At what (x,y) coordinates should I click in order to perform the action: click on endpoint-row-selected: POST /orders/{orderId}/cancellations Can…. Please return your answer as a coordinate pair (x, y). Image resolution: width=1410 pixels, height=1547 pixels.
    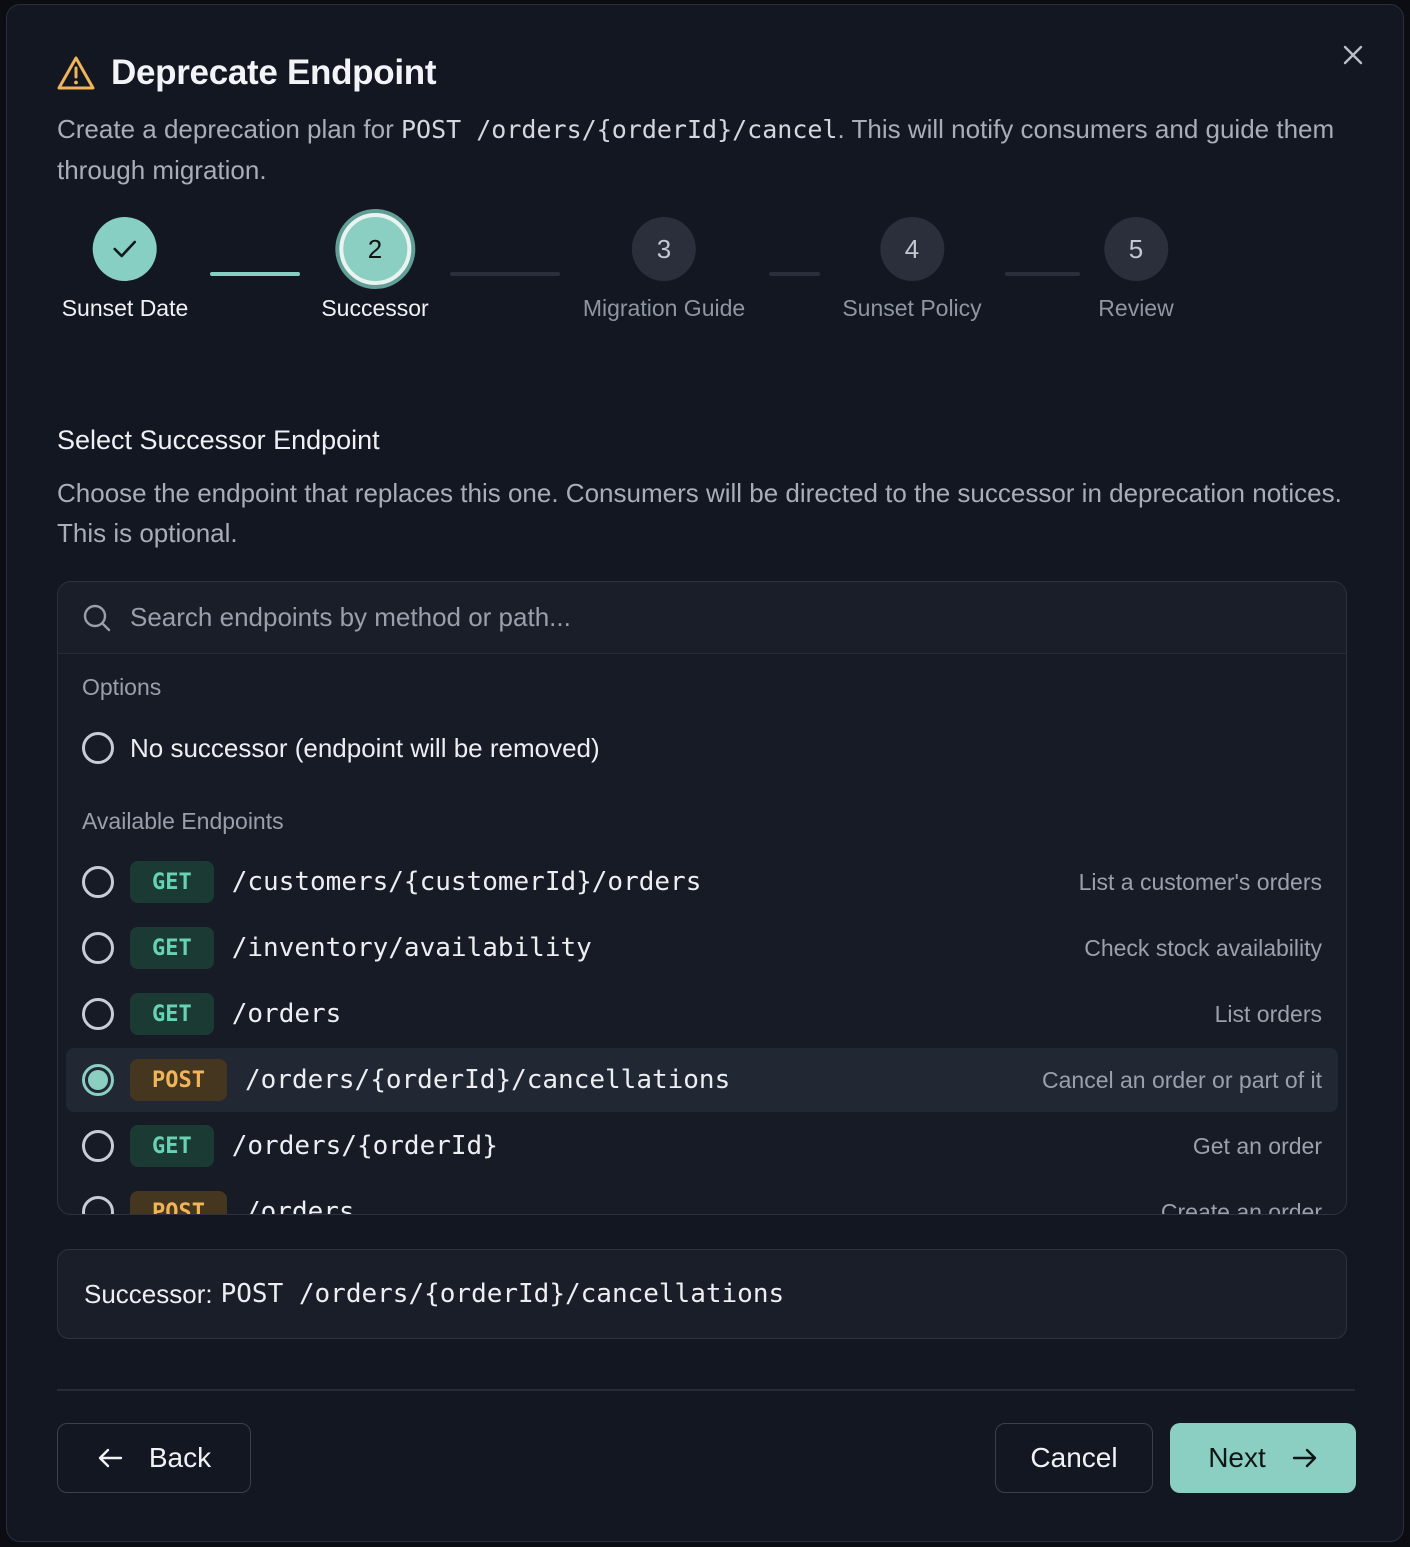
    Looking at the image, I should click on (702, 1080).